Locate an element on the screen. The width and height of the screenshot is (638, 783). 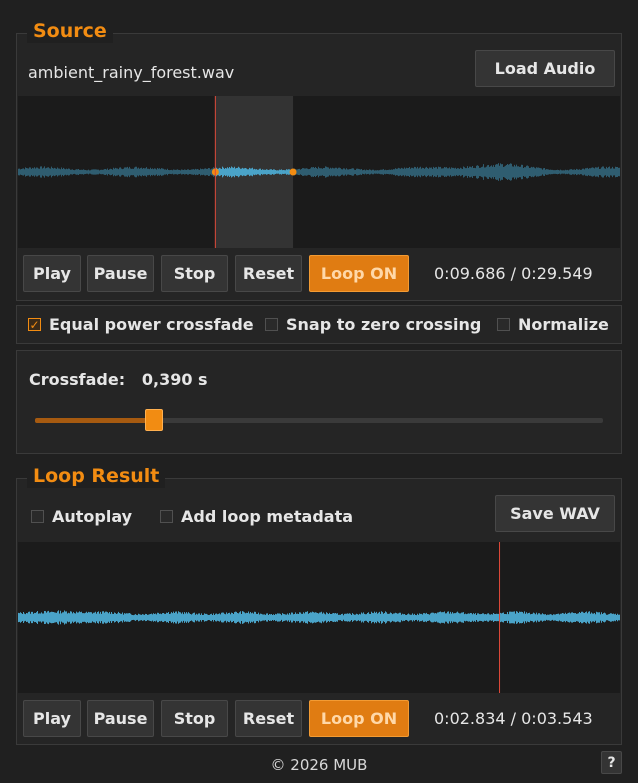
normalize-label: Normalize is located at coordinates (563, 324).